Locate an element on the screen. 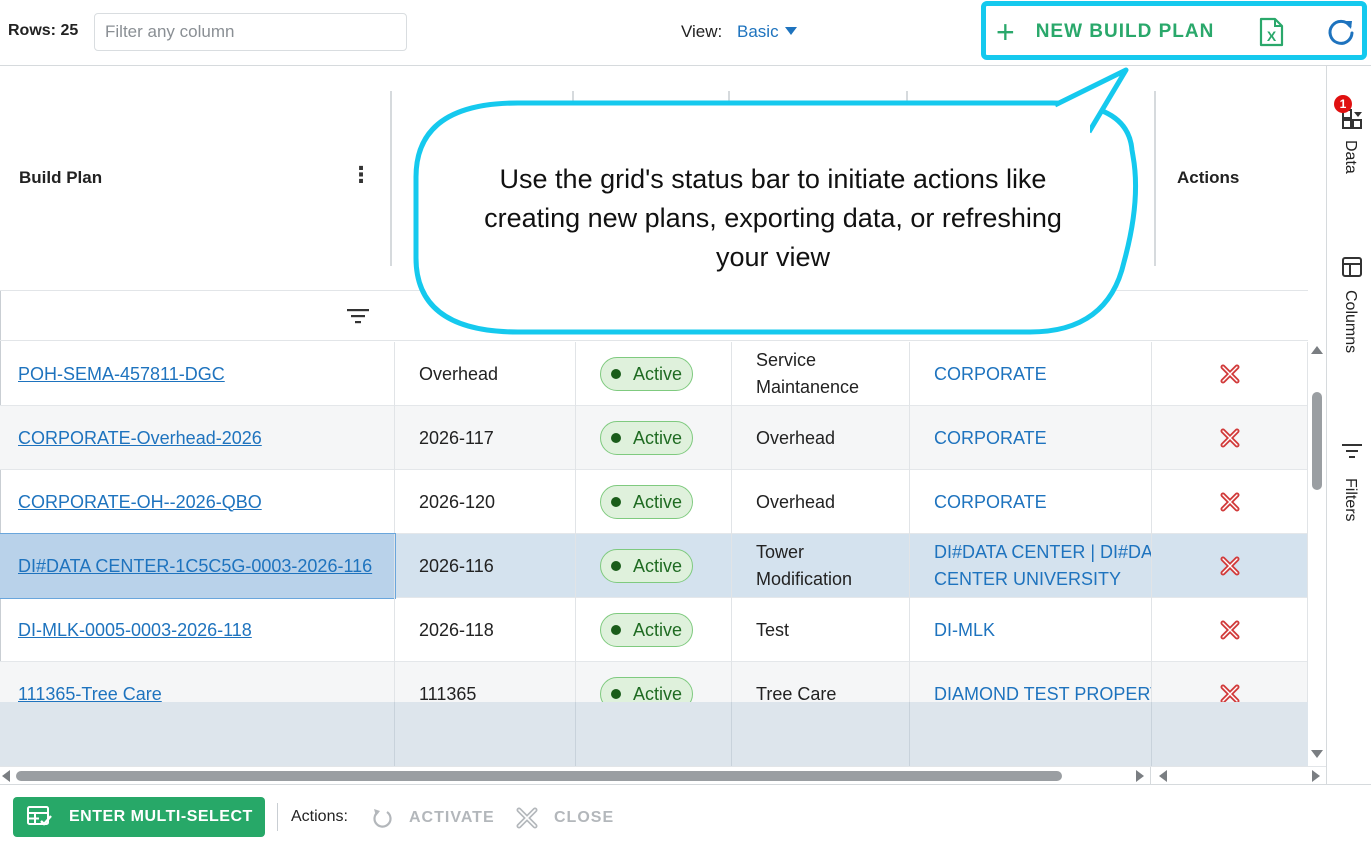 This screenshot has height=843, width=1371. scroll-right-icon is located at coordinates (1140, 776).